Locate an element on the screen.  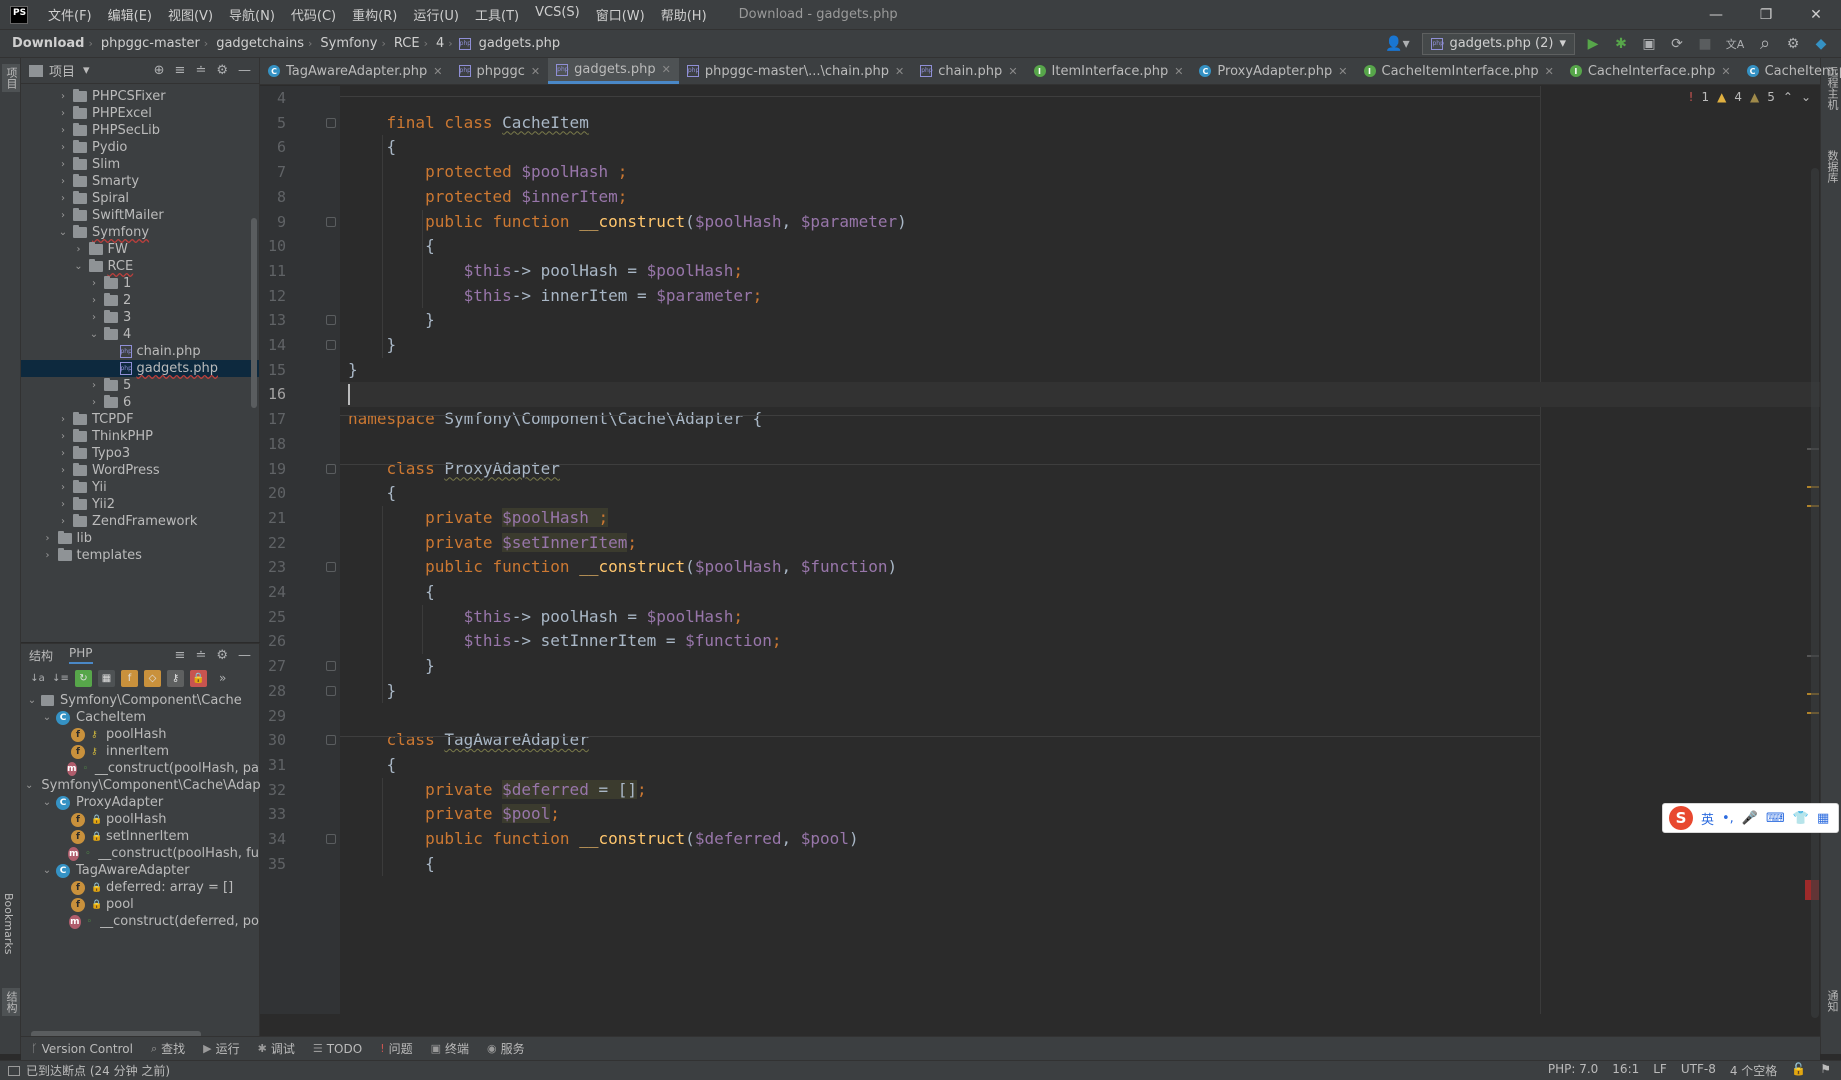
locate-icon: ⊕ is located at coordinates (159, 70).